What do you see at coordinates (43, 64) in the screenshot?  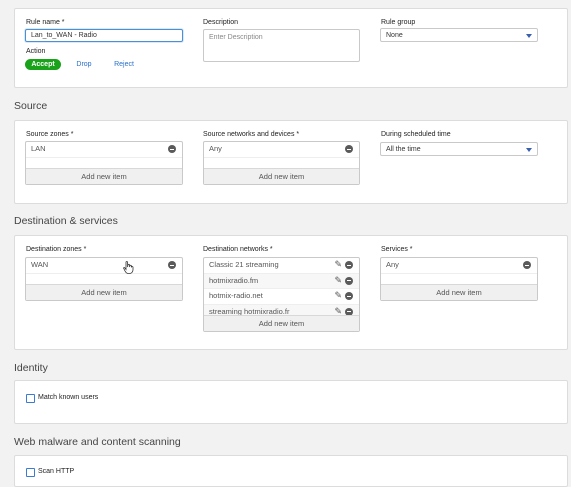 I see `action-accept-button: Accept` at bounding box center [43, 64].